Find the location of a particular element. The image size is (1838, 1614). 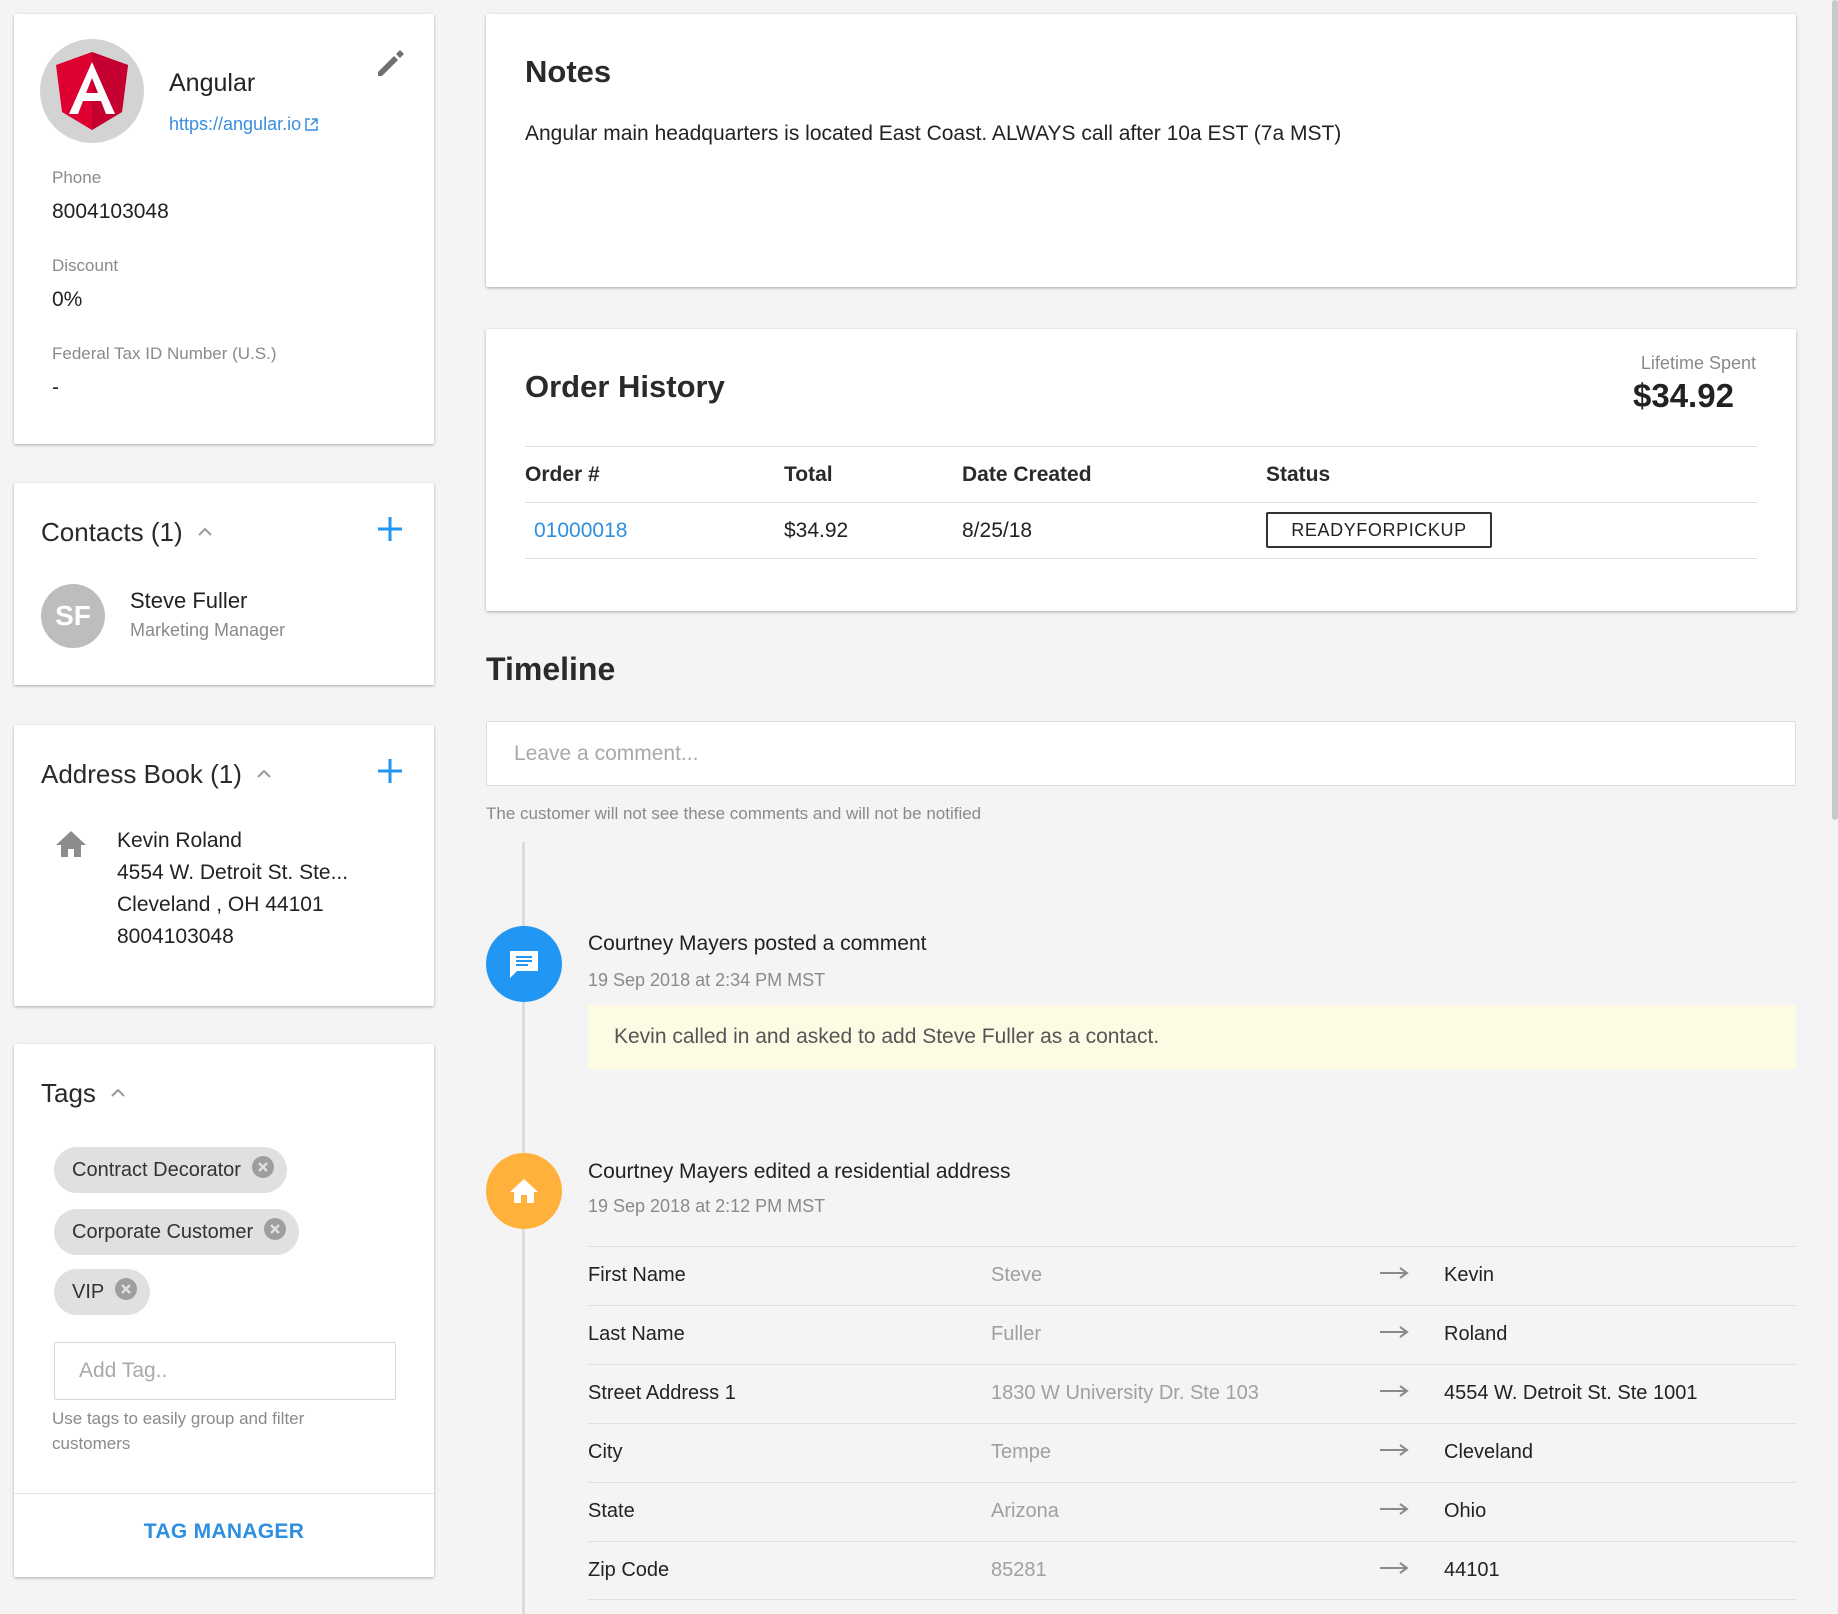

add-contact-button is located at coordinates (390, 529).